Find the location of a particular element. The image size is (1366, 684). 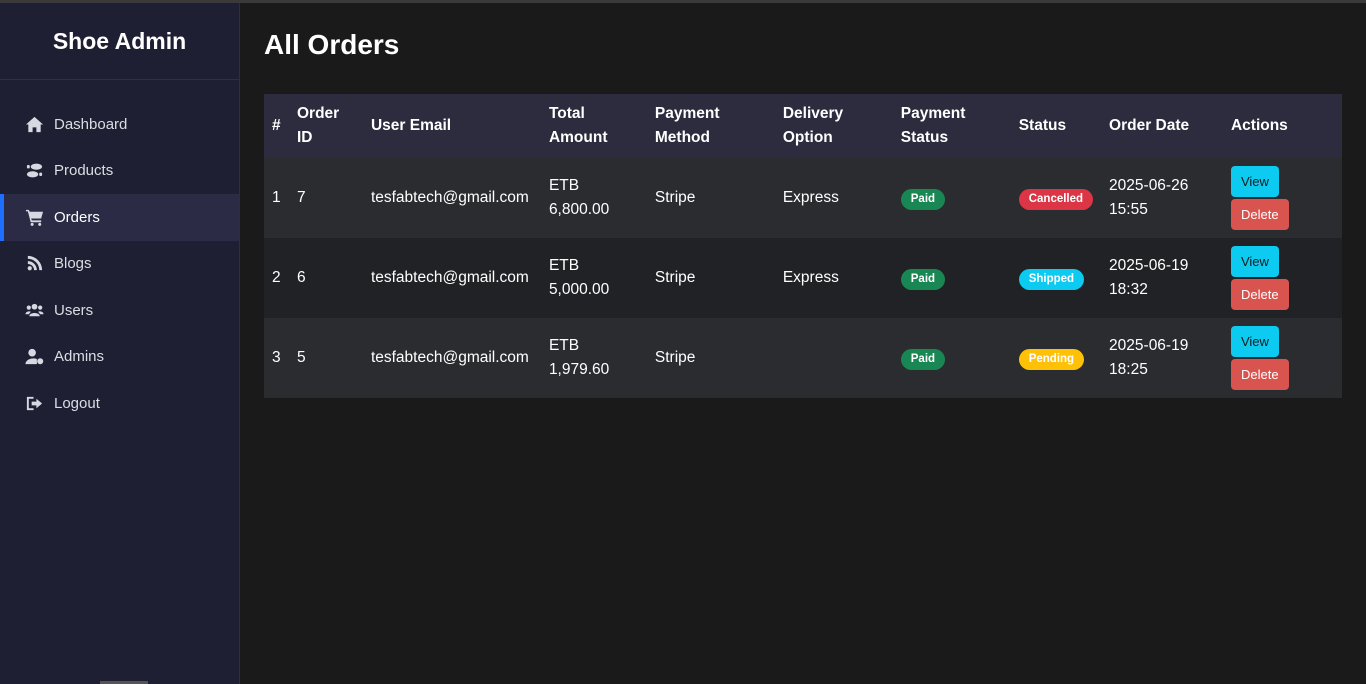

column-header-delivery-option: Delivery Option is located at coordinates (813, 125).